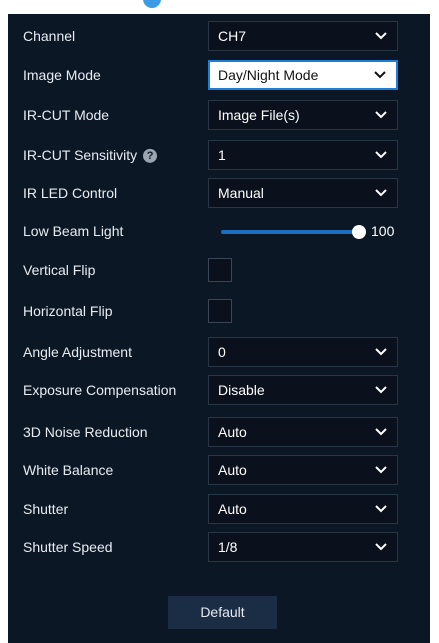 The height and width of the screenshot is (643, 439). I want to click on noise-reduction-value: Auto, so click(232, 432).